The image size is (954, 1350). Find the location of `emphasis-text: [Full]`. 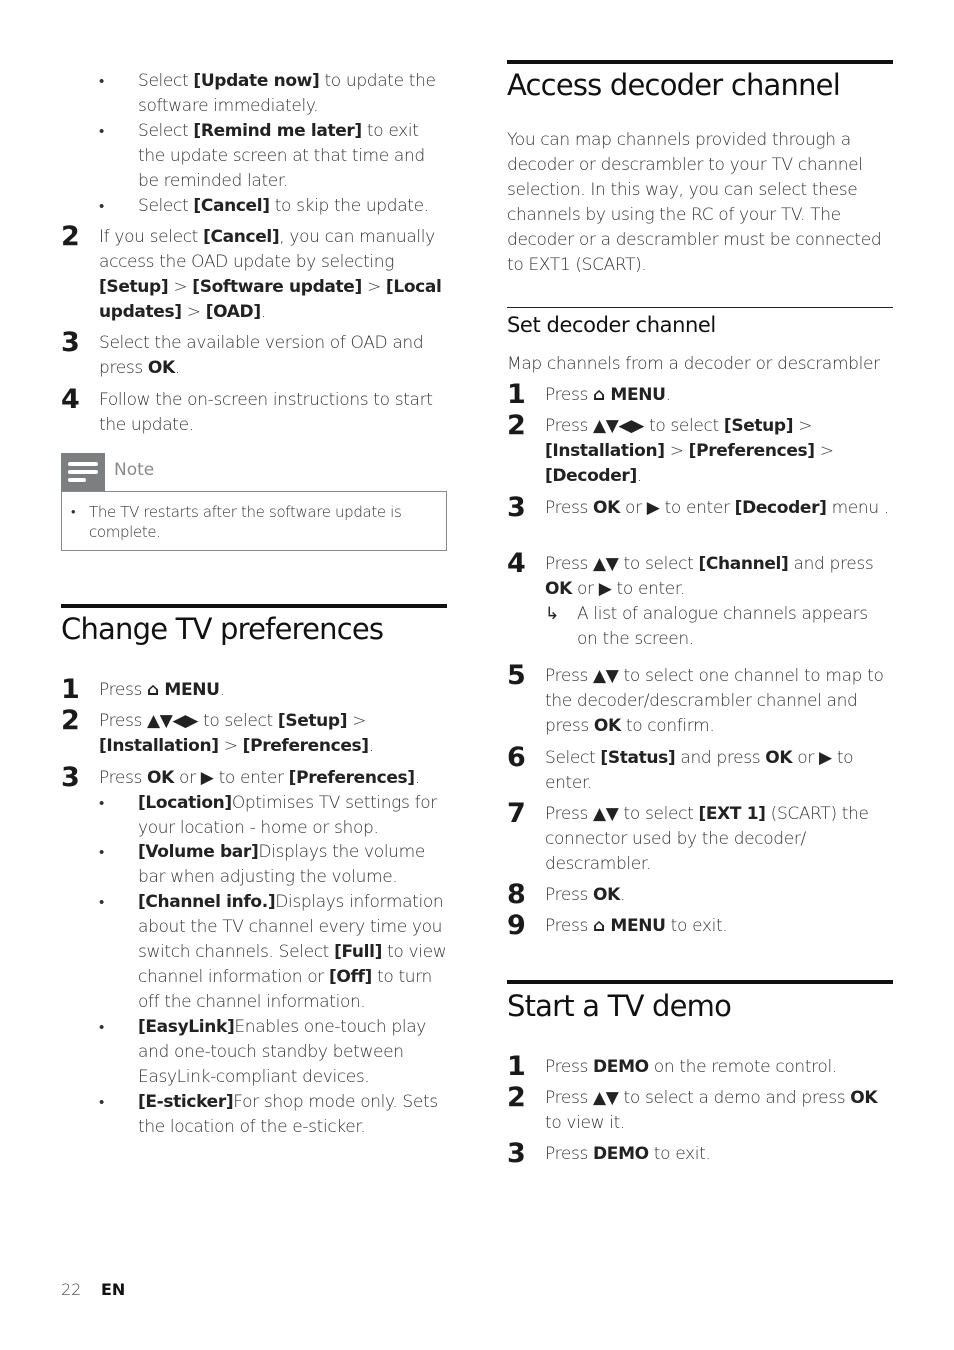

emphasis-text: [Full] is located at coordinates (358, 952).